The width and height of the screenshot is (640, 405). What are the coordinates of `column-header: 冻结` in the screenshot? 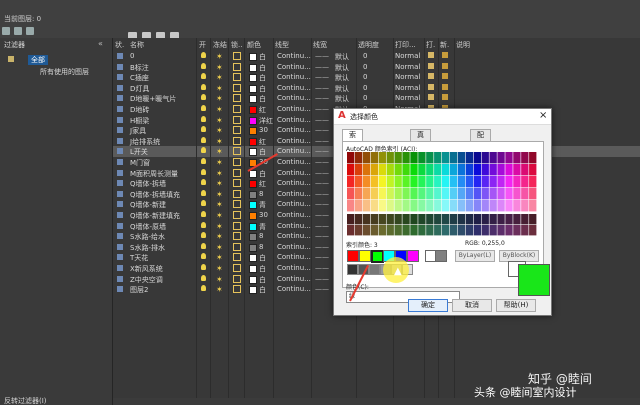 It's located at (220, 45).